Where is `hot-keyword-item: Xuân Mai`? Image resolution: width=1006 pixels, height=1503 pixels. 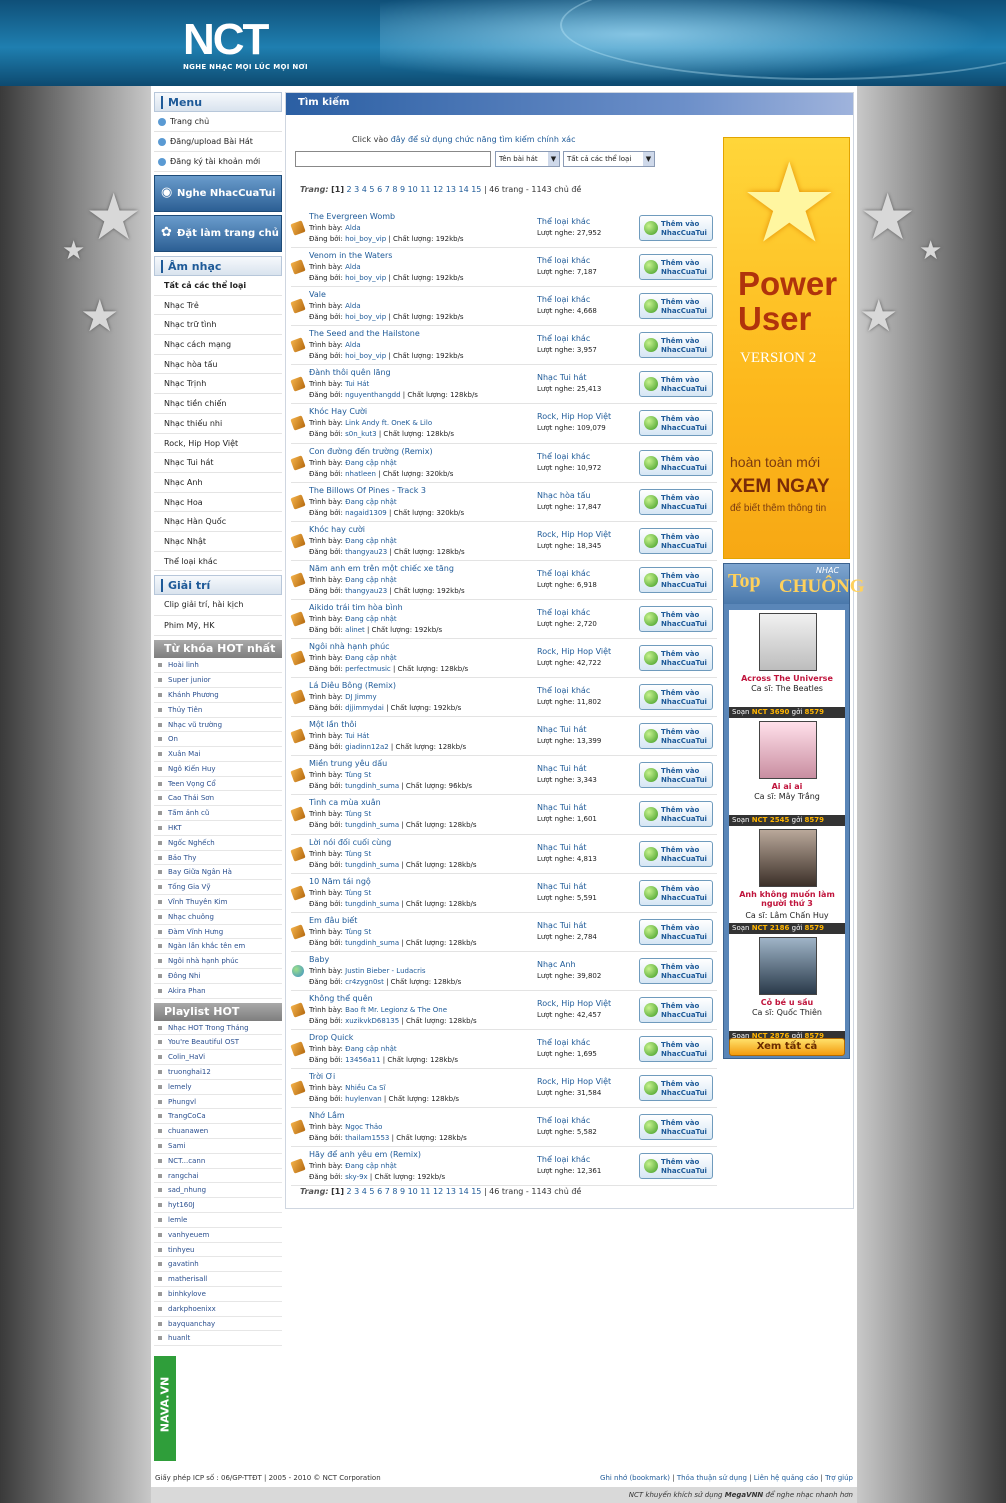
hot-keyword-item: Xuân Mai is located at coordinates (218, 754).